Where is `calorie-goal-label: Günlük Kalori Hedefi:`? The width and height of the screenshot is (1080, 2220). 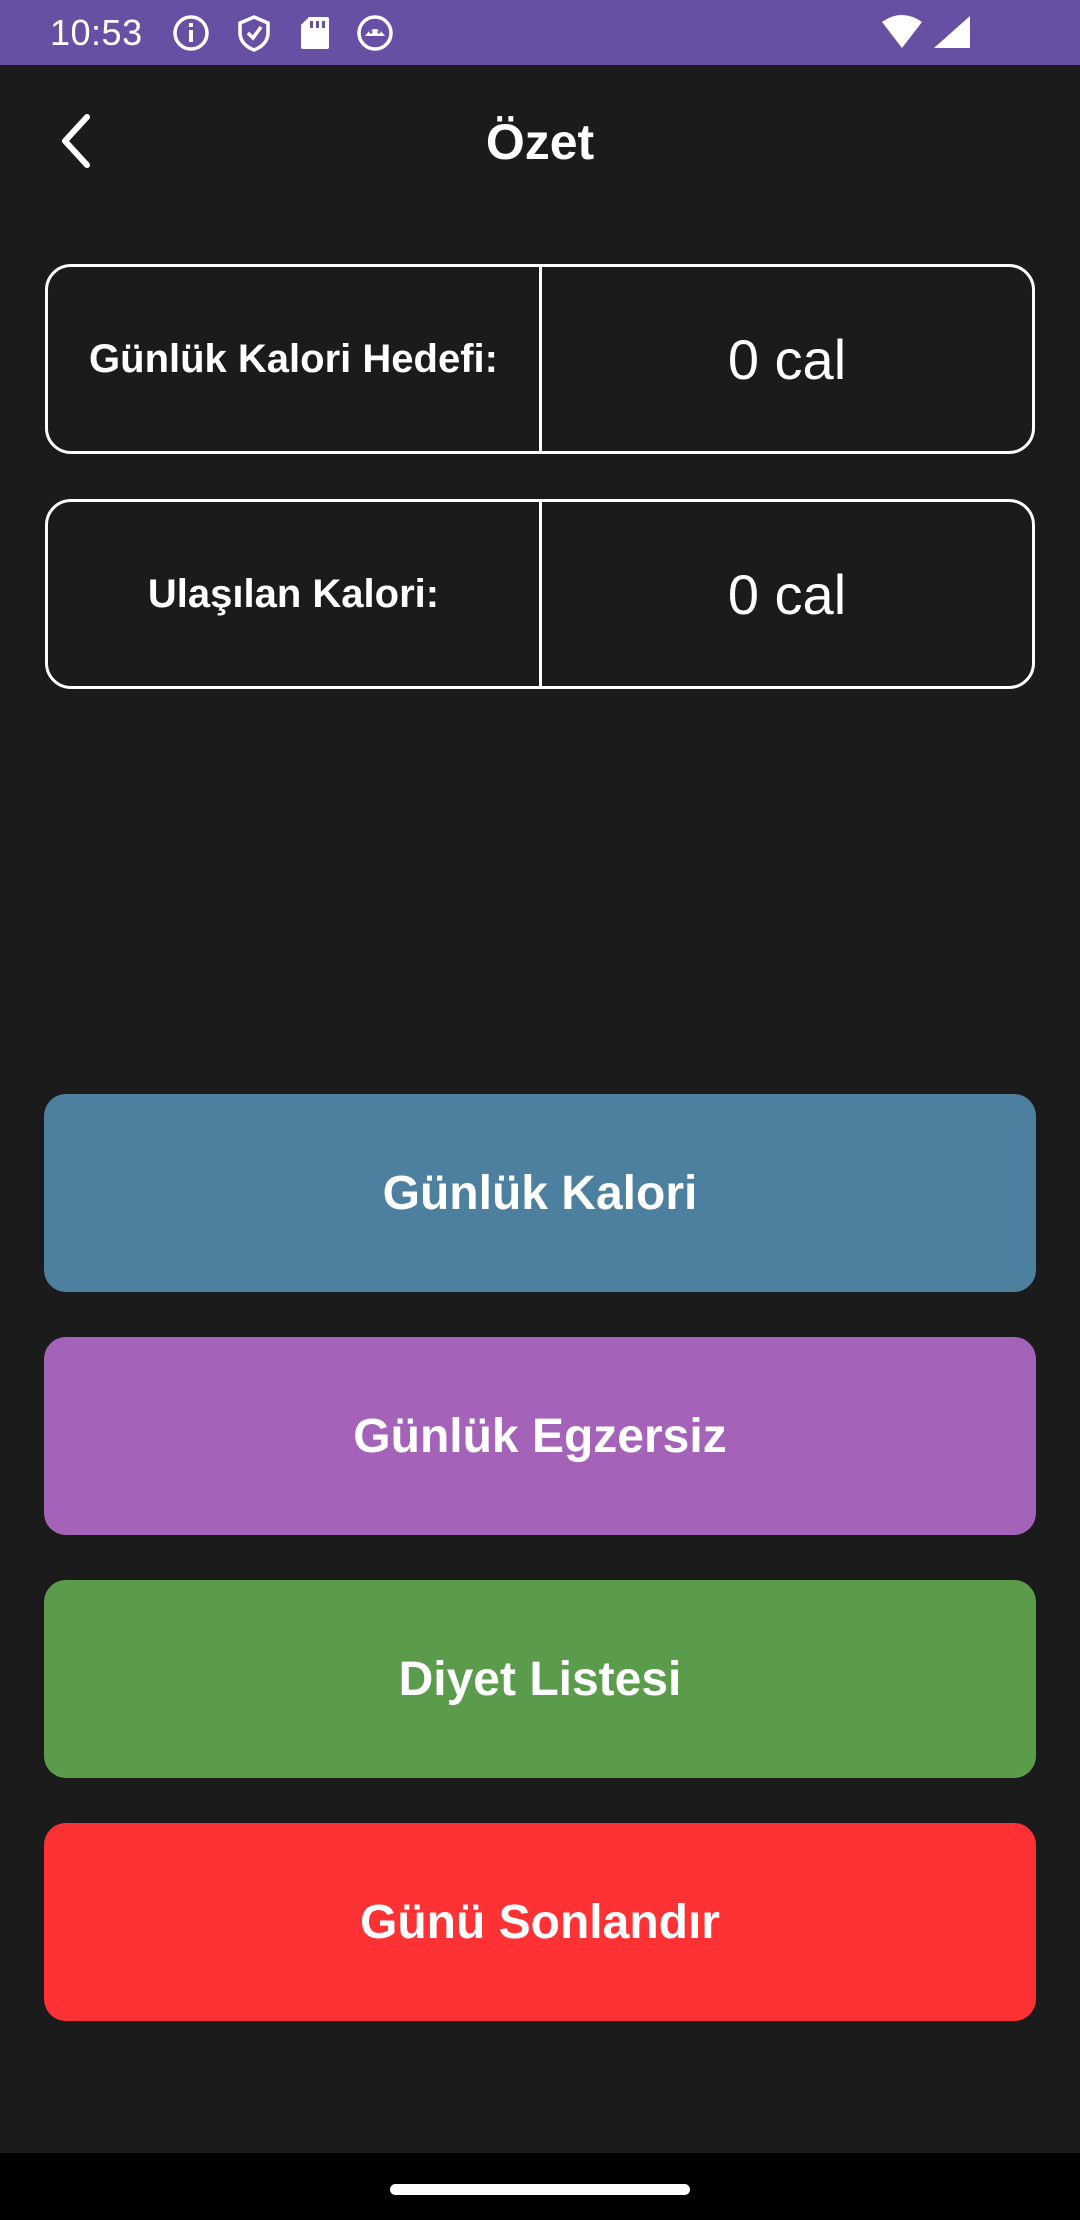 calorie-goal-label: Günlük Kalori Hedefi: is located at coordinates (295, 359).